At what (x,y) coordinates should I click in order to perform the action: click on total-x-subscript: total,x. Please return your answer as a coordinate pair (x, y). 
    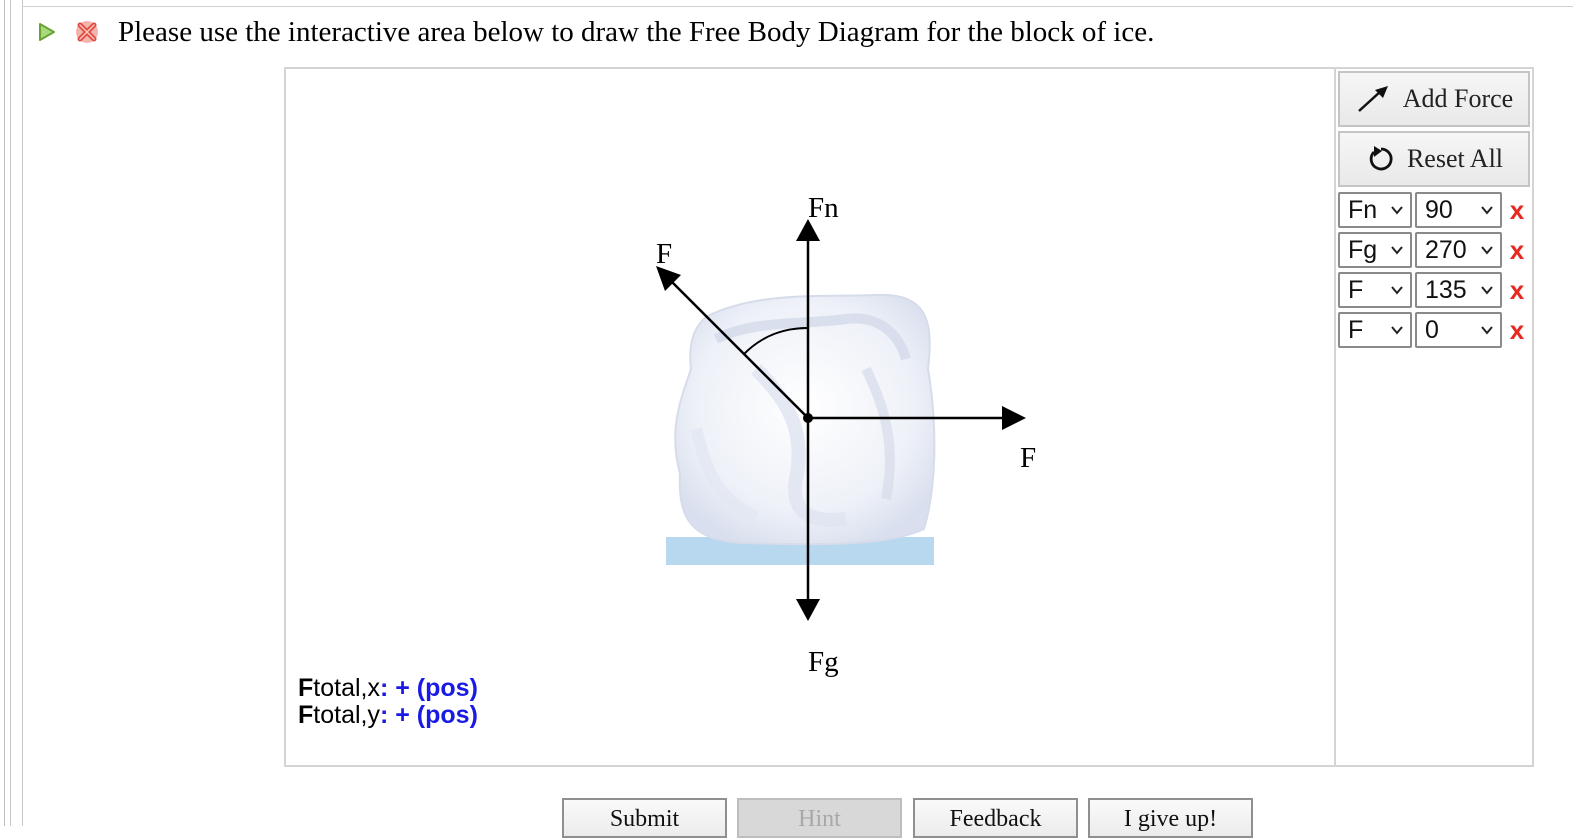
    Looking at the image, I should click on (346, 688).